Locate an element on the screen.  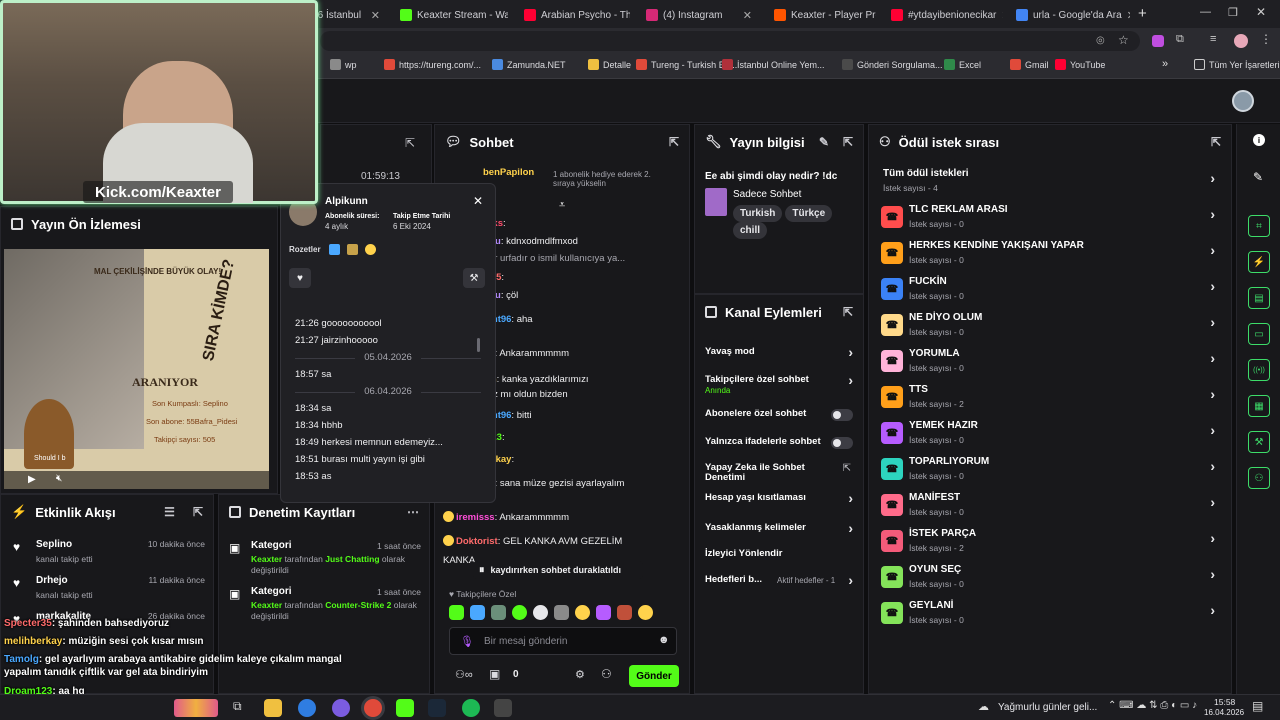
browser-tab: (4) Instagram ✕ is located at coordinates (699, 15).